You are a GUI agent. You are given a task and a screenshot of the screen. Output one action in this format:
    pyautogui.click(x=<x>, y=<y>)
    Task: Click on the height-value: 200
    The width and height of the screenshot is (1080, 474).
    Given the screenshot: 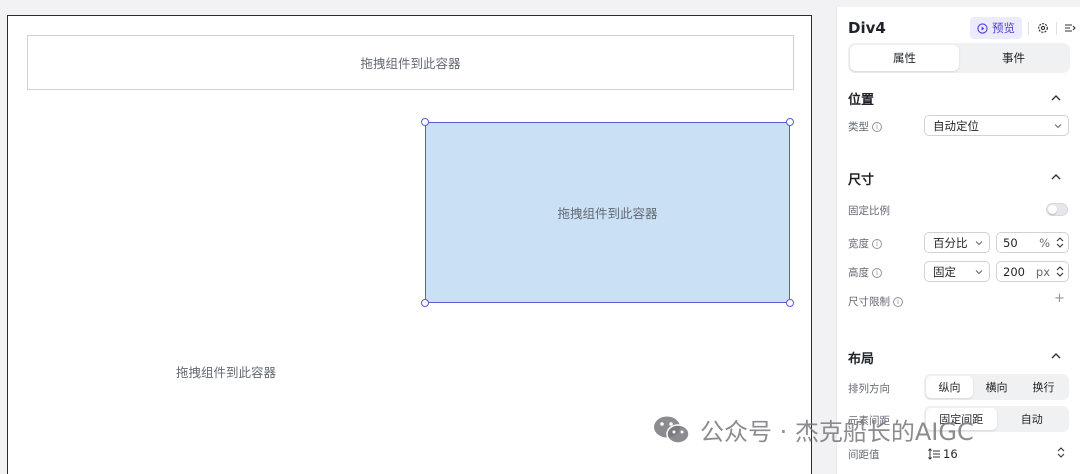 What is the action you would take?
    pyautogui.click(x=1014, y=271)
    